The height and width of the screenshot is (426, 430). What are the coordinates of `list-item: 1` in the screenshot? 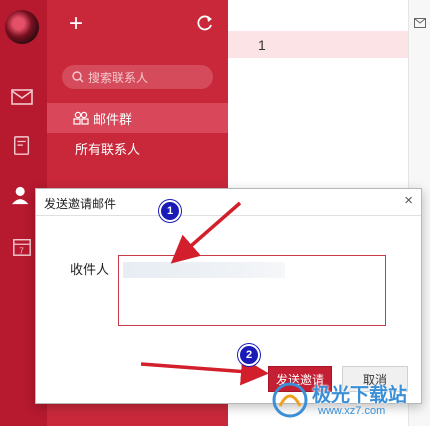 It's located at (318, 44).